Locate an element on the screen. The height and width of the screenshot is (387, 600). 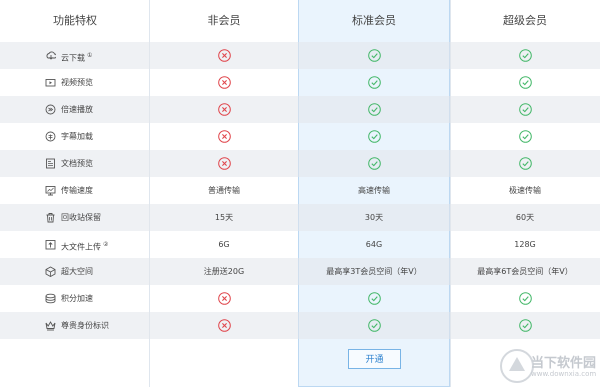
feature-label: 超大空间 is located at coordinates (77, 271).